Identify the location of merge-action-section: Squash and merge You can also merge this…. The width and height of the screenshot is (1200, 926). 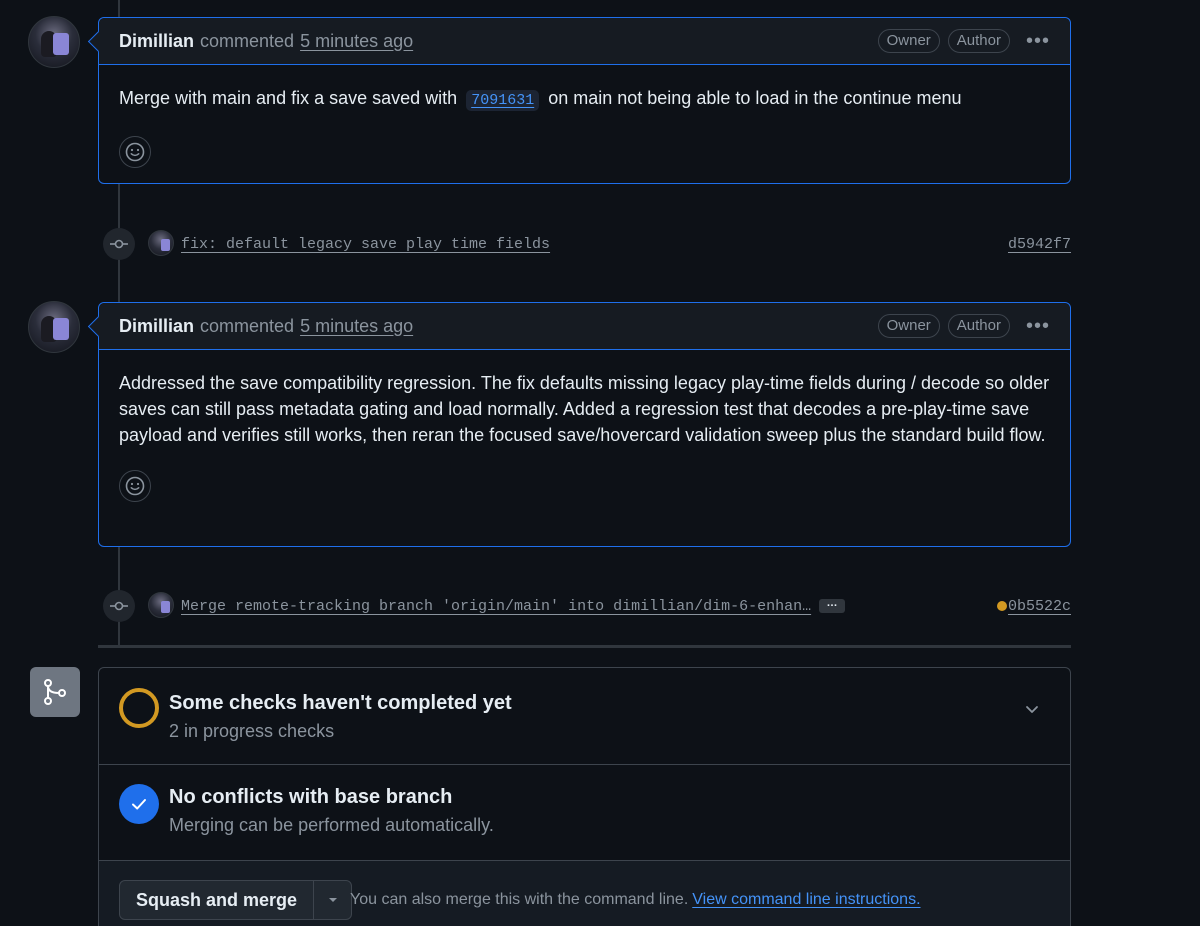
(584, 893).